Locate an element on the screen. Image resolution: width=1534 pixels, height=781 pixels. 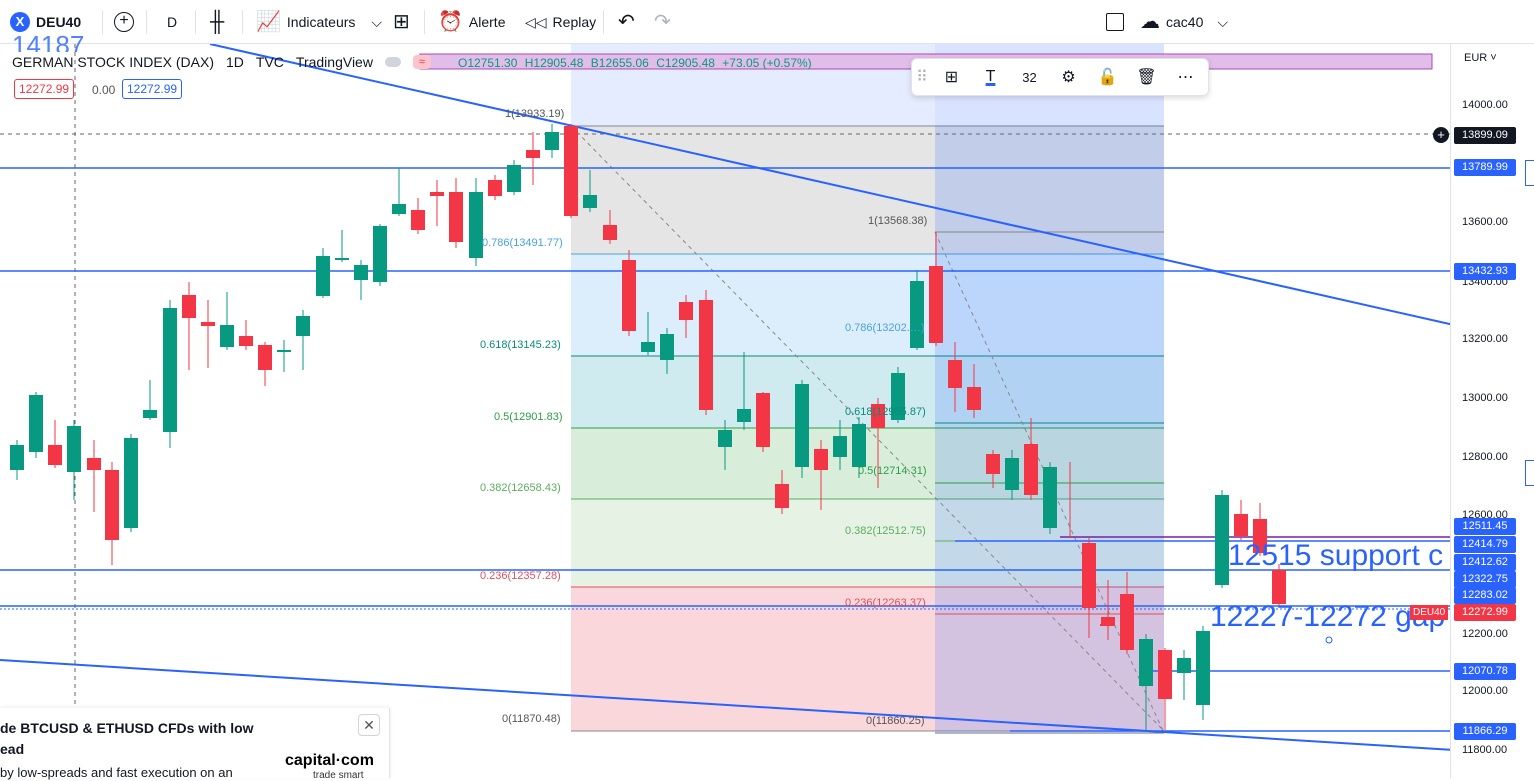
alert-button: ⏰ Alerte is located at coordinates (471, 22).